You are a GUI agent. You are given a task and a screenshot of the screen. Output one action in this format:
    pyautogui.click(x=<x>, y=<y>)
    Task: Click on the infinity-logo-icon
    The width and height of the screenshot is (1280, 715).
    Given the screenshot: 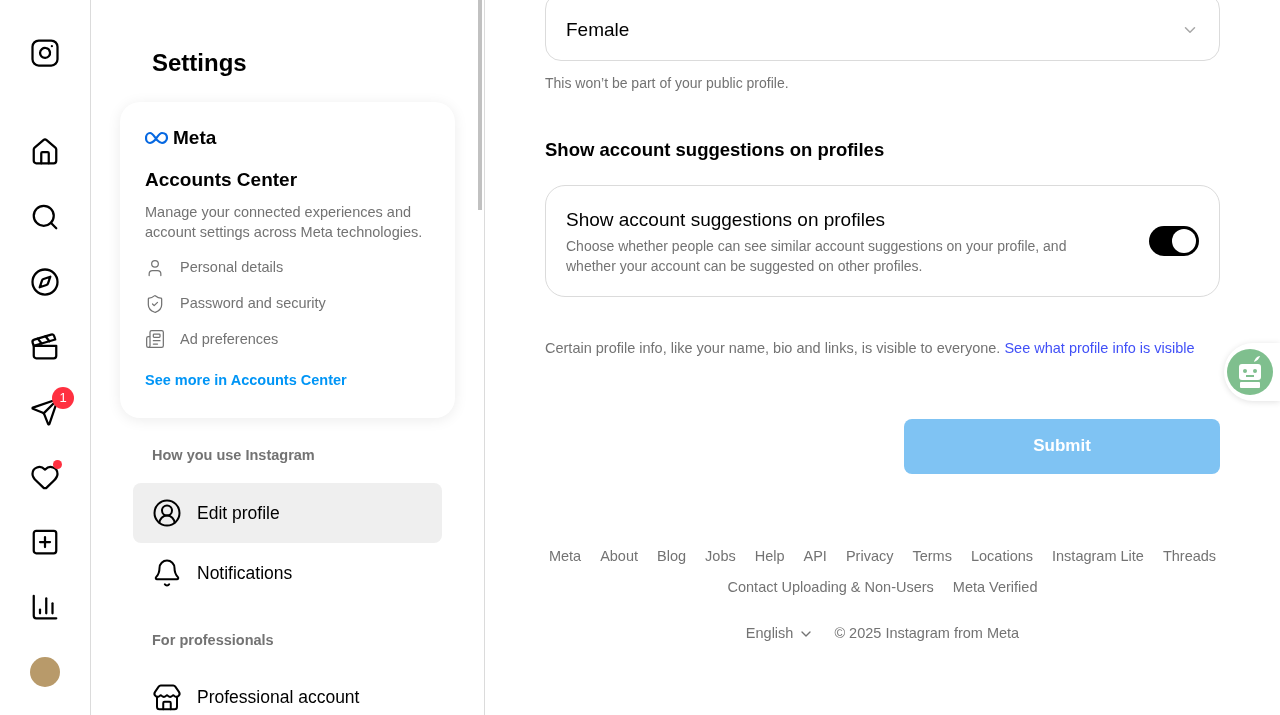 What is the action you would take?
    pyautogui.click(x=157, y=138)
    